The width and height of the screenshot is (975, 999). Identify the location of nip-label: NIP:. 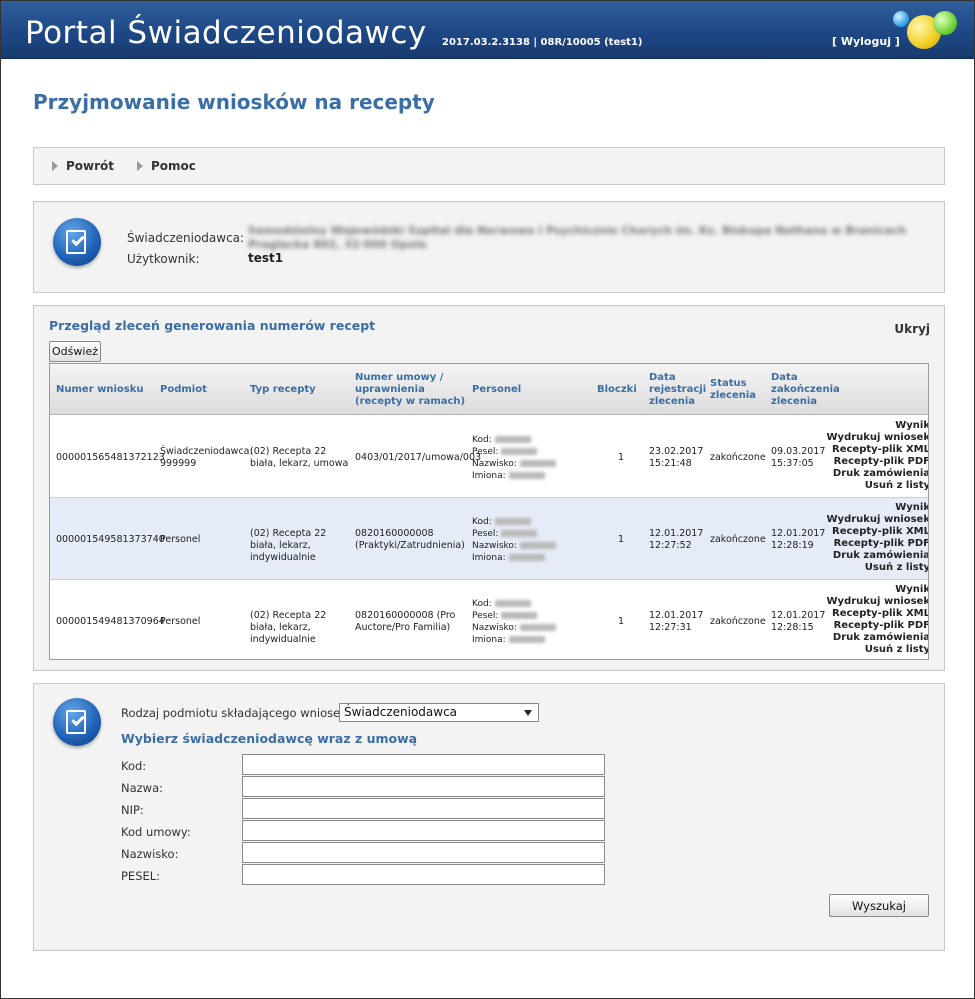
(132, 810).